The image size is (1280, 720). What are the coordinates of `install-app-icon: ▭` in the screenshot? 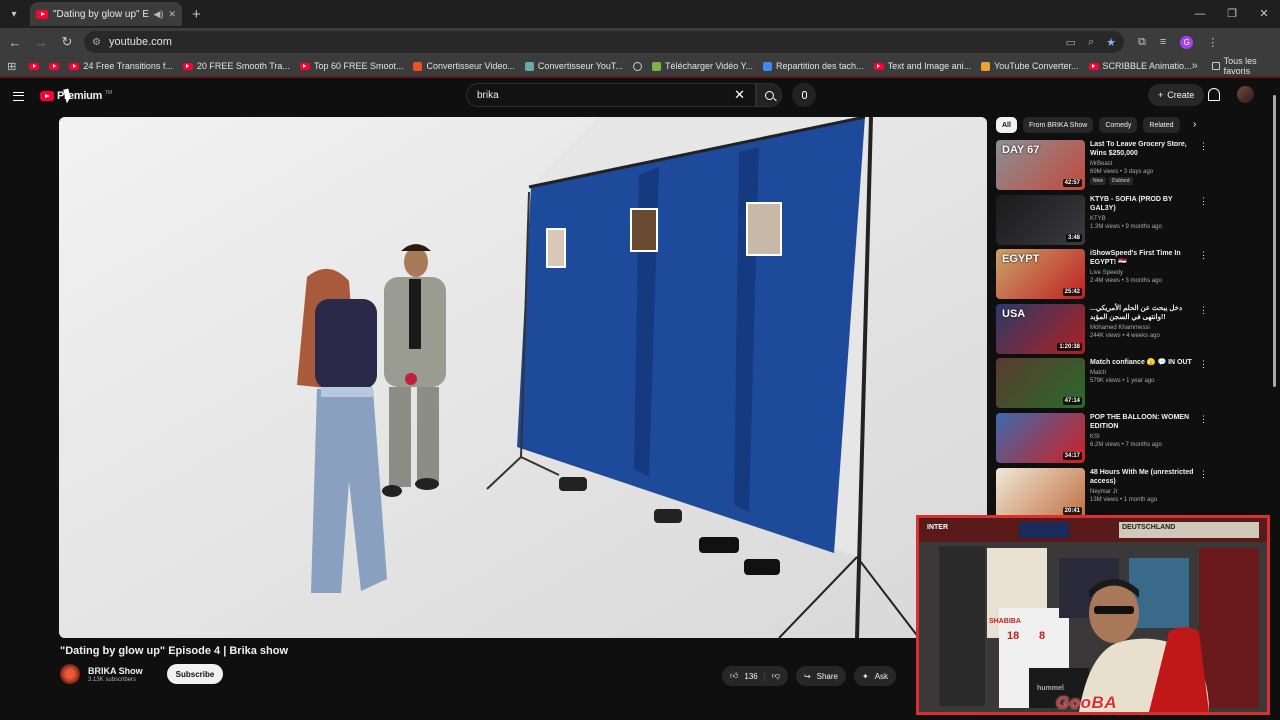 It's located at (1071, 42).